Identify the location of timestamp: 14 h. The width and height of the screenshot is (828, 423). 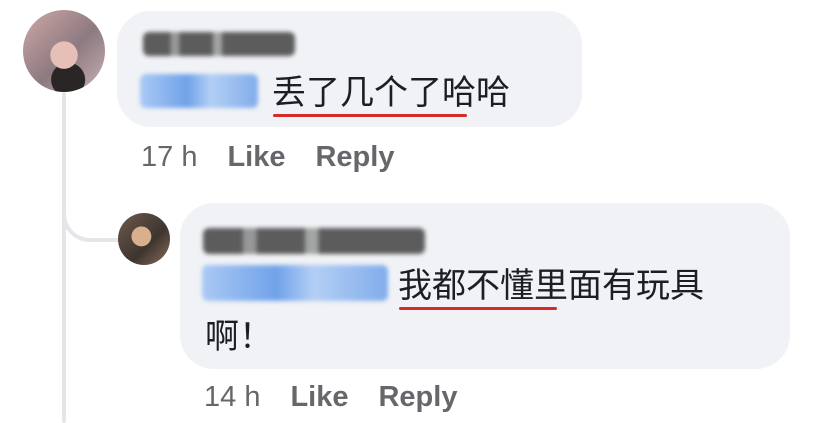
(232, 397).